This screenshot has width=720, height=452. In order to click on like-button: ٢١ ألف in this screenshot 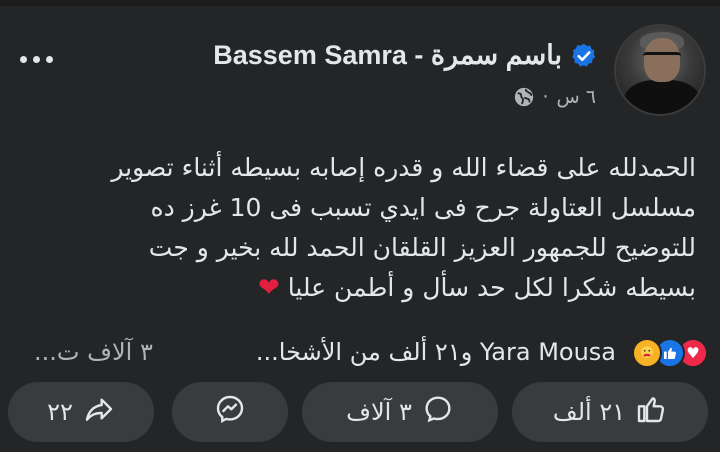, I will do `click(610, 412)`.